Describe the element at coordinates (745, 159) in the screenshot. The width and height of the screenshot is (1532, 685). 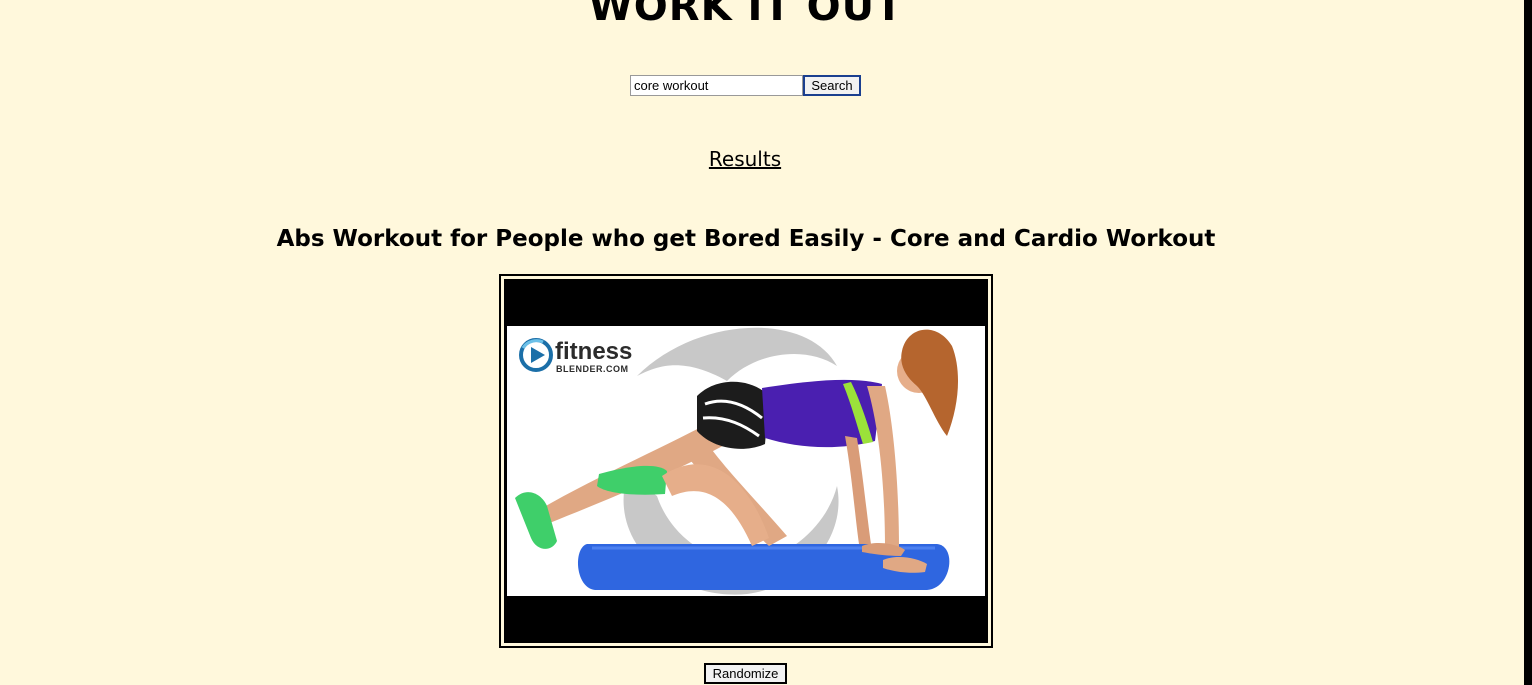
I see `results-heading: Results` at that location.